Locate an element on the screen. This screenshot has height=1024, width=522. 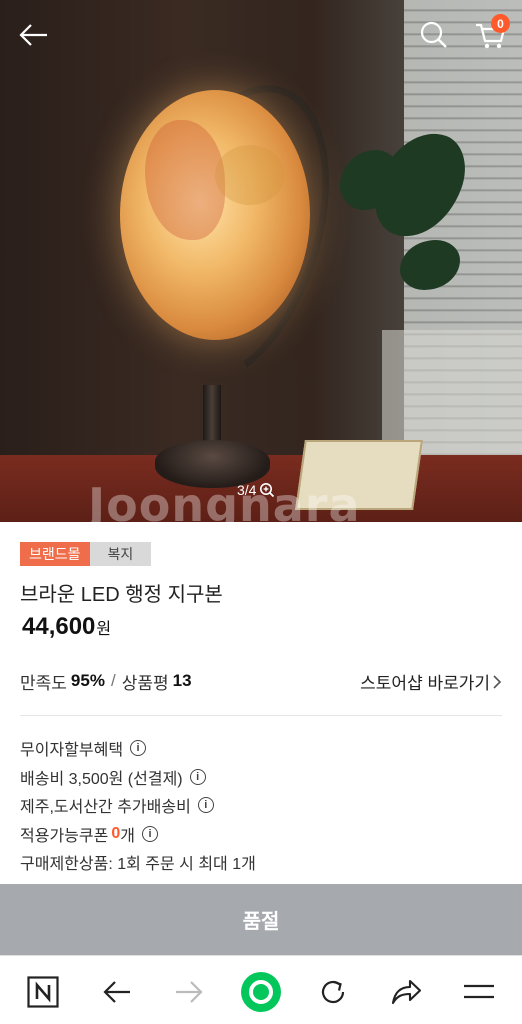
product-tags: 브랜드몰 복지 is located at coordinates (86, 554).